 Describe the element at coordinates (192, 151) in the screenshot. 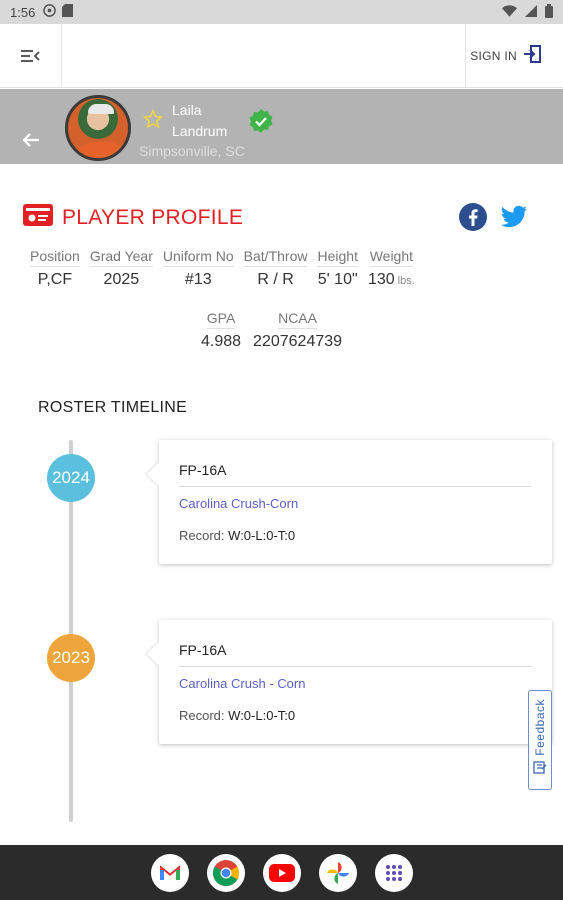

I see `player-location: Simpsonville, SC` at that location.